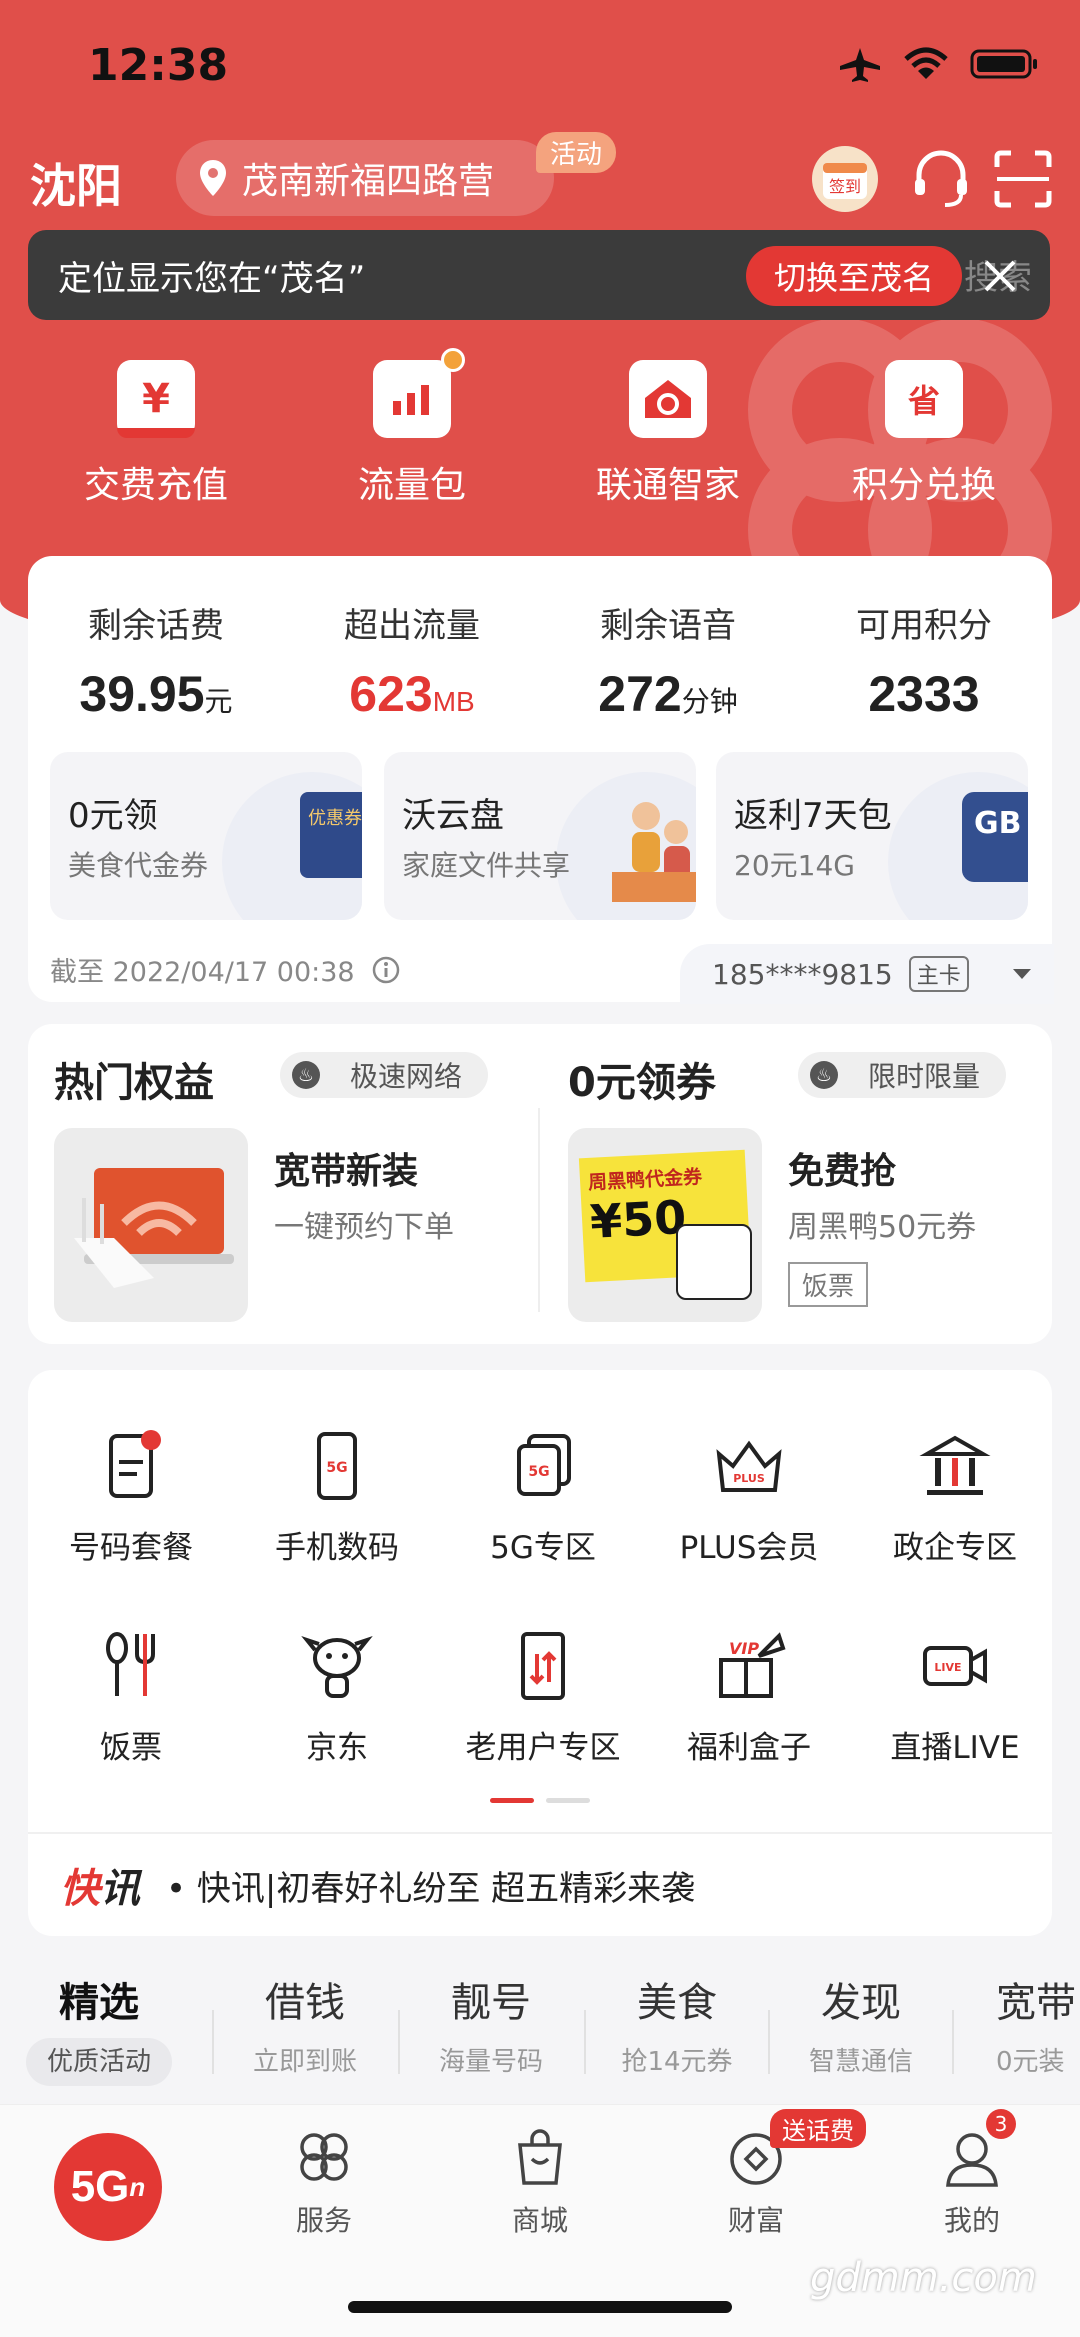 This screenshot has width=1080, height=2337. I want to click on clover-icon, so click(324, 2157).